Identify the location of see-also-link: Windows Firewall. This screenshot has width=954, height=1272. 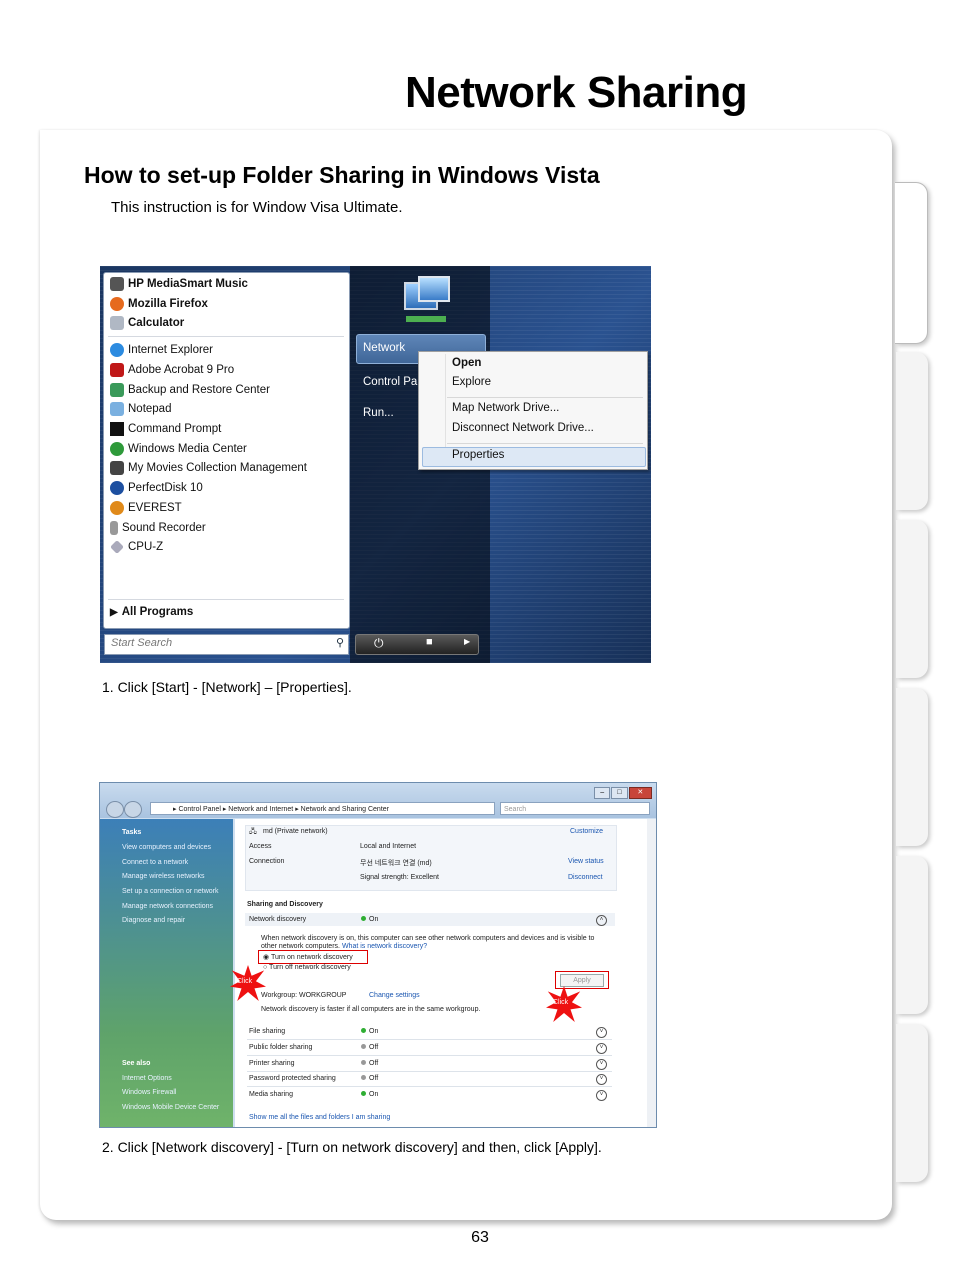
(149, 1092).